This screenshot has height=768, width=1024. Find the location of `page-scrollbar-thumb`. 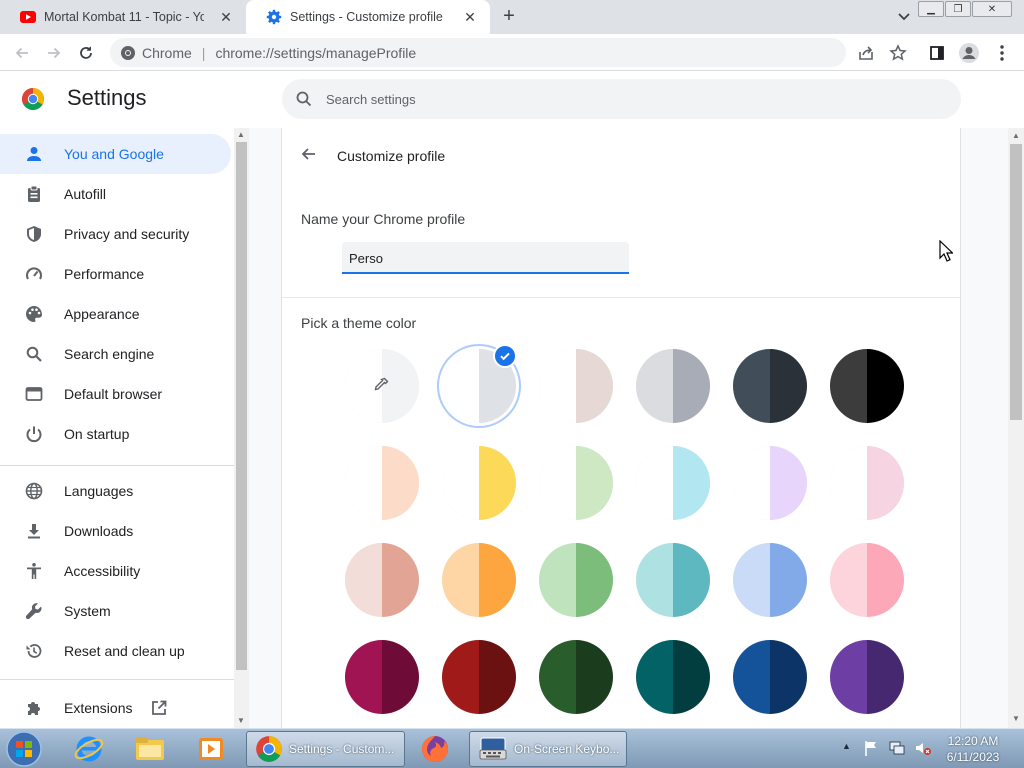

page-scrollbar-thumb is located at coordinates (1016, 282).